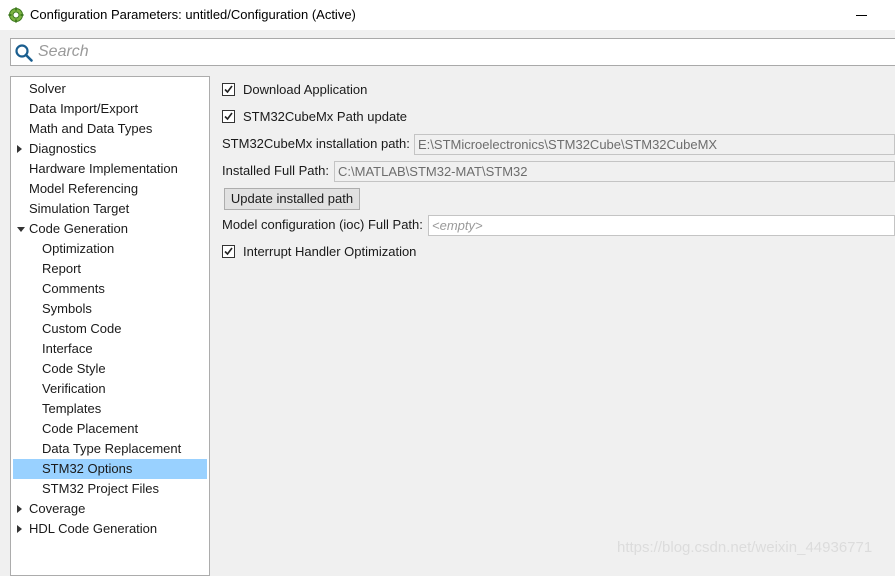 This screenshot has width=895, height=576. What do you see at coordinates (90, 428) in the screenshot?
I see `tree-item-label: Code Placement` at bounding box center [90, 428].